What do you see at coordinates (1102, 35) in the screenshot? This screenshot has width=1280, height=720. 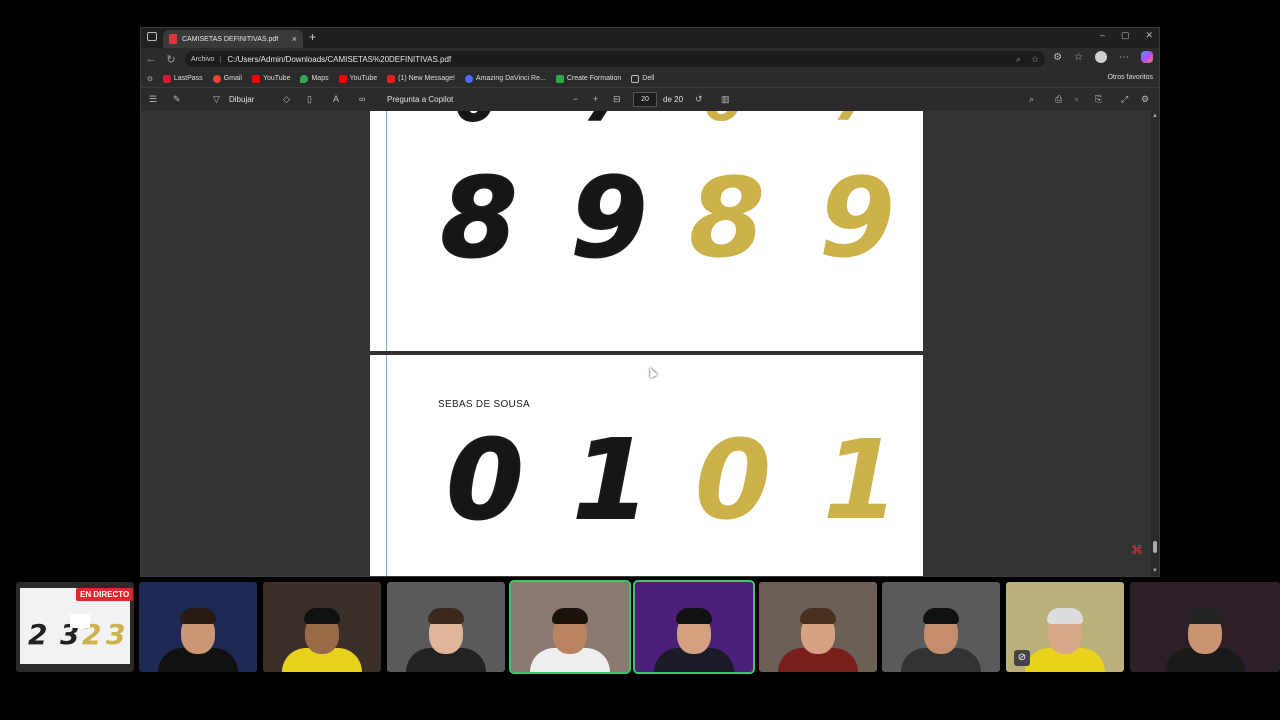 I see `minimize-button: –` at bounding box center [1102, 35].